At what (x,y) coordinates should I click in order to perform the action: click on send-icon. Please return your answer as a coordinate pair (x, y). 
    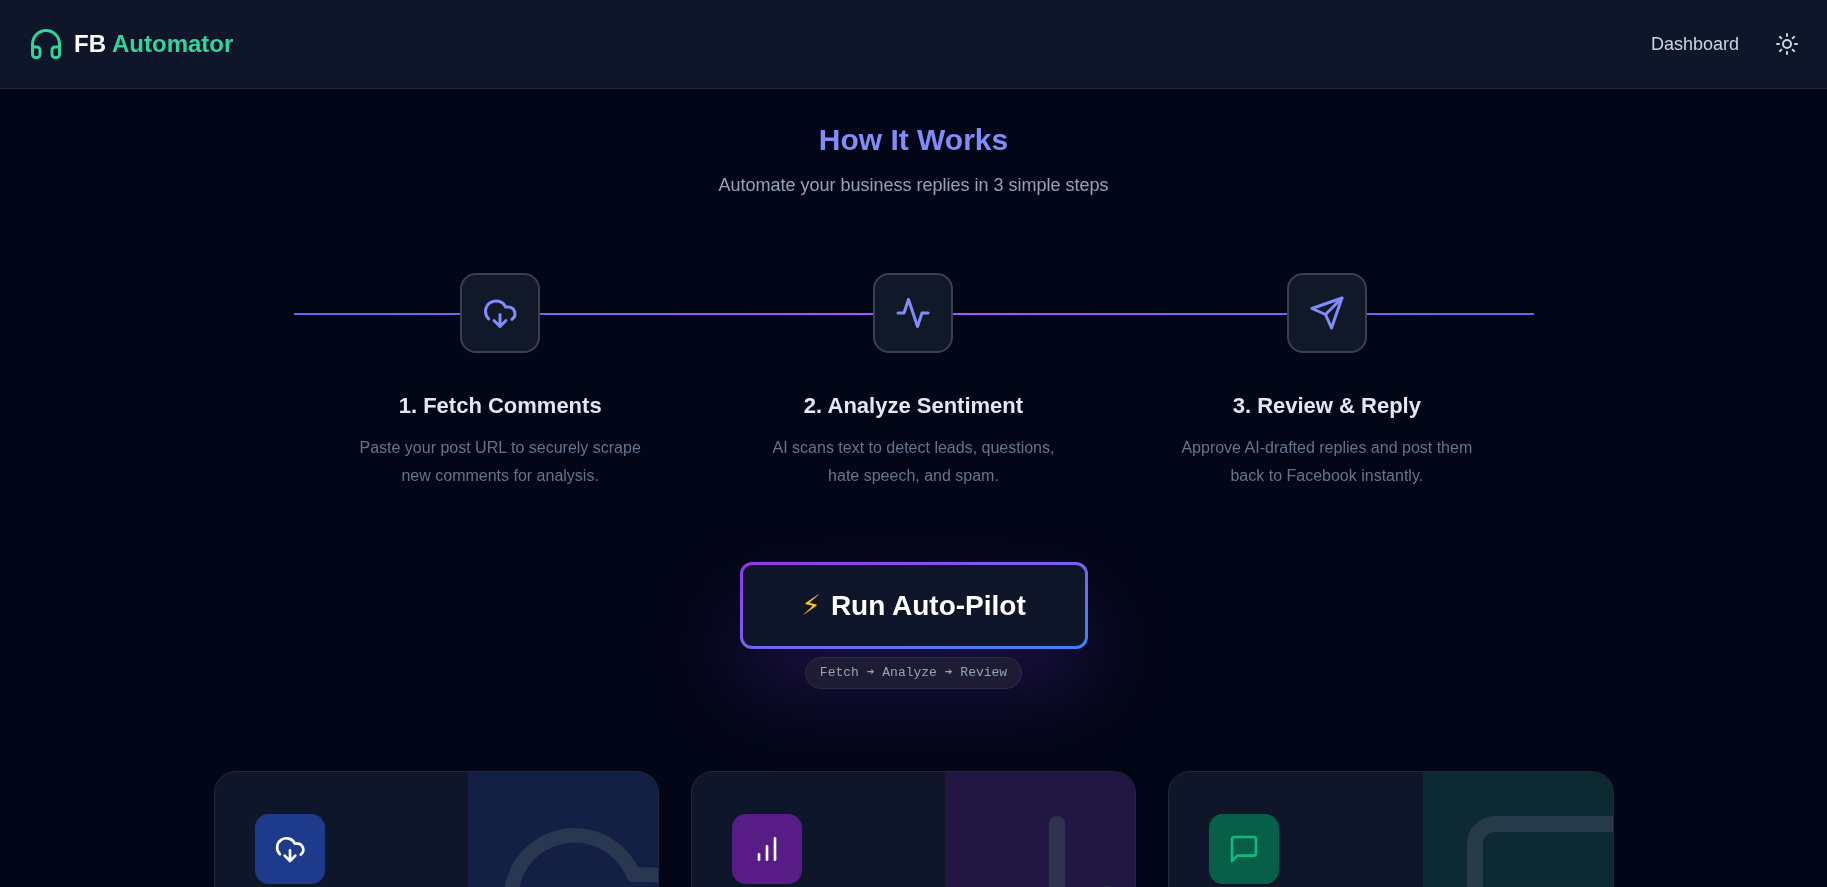
    Looking at the image, I should click on (1326, 313).